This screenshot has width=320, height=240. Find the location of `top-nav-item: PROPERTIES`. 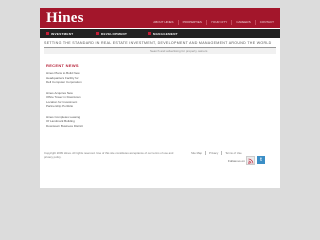

top-nav-item: PROPERTIES is located at coordinates (191, 22).